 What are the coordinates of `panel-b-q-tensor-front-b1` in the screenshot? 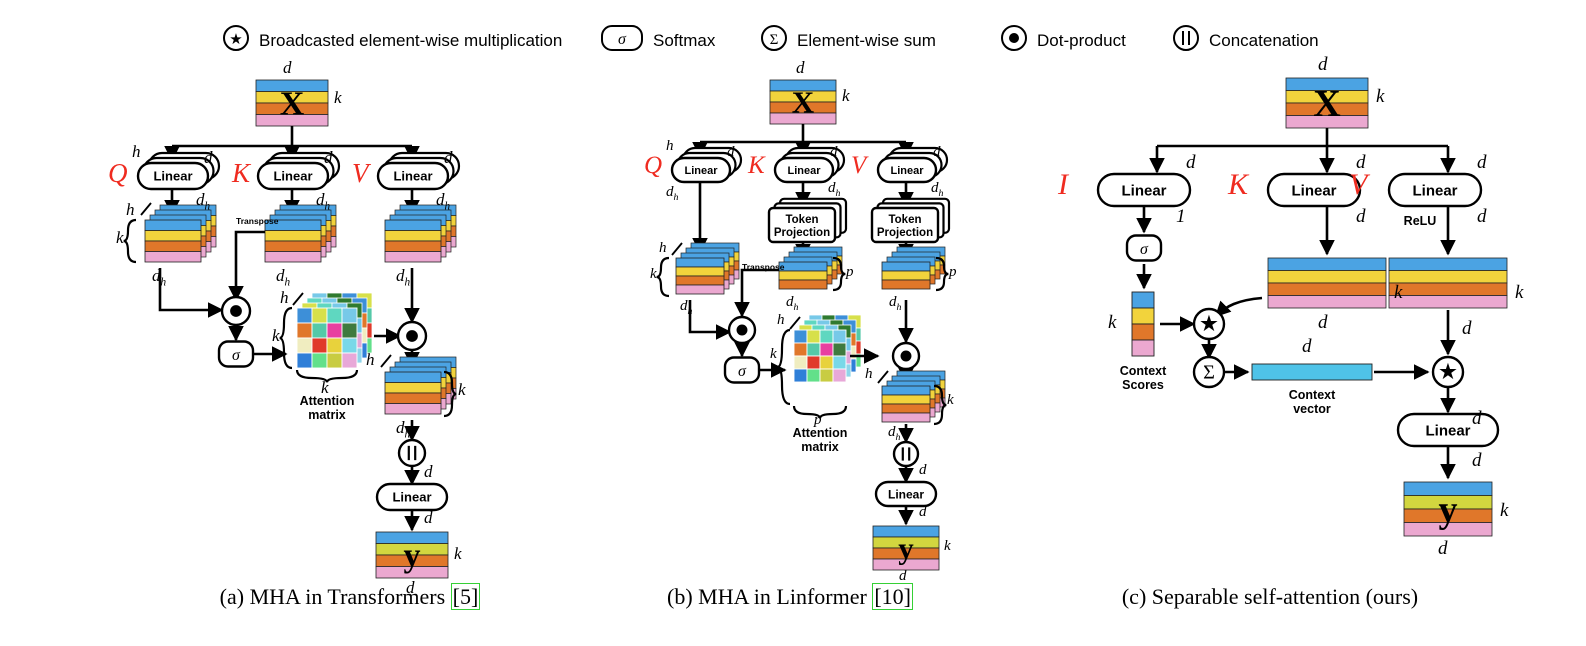 It's located at (700, 271).